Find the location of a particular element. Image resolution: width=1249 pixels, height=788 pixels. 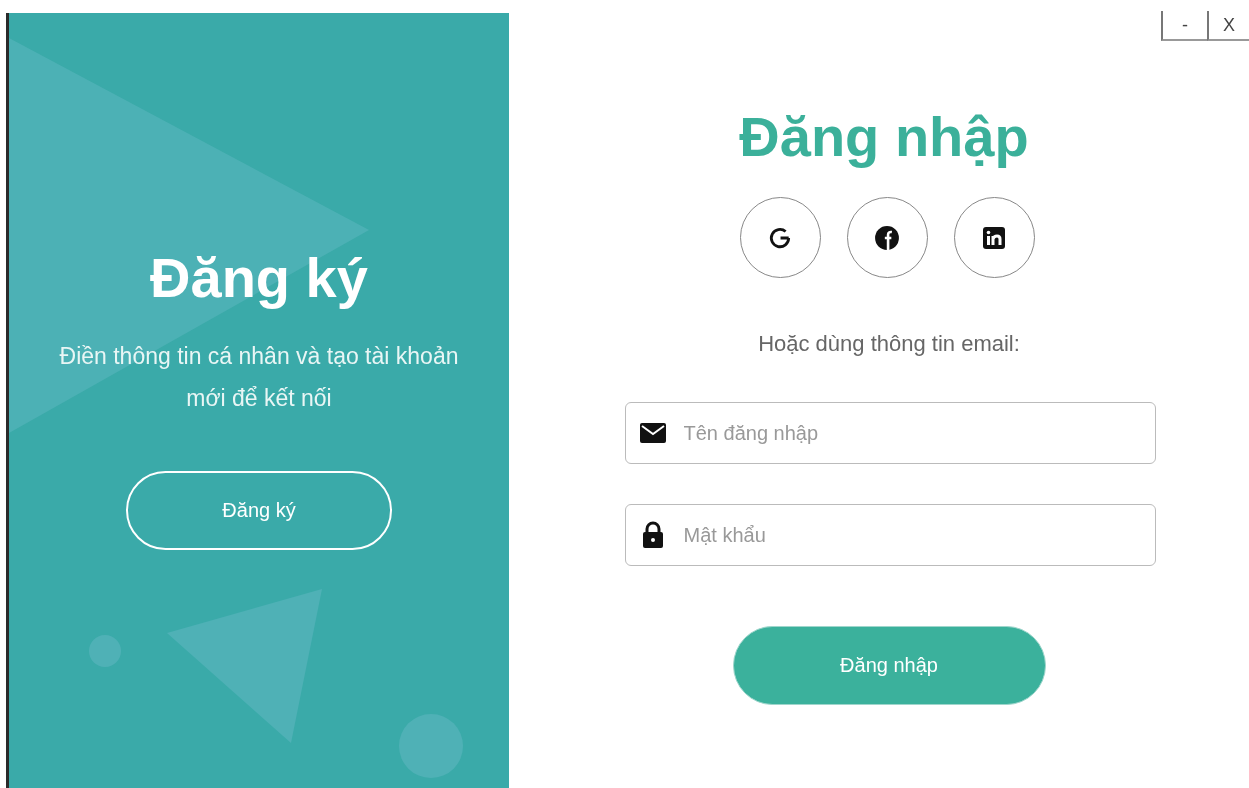

mail-icon is located at coordinates (652, 433).